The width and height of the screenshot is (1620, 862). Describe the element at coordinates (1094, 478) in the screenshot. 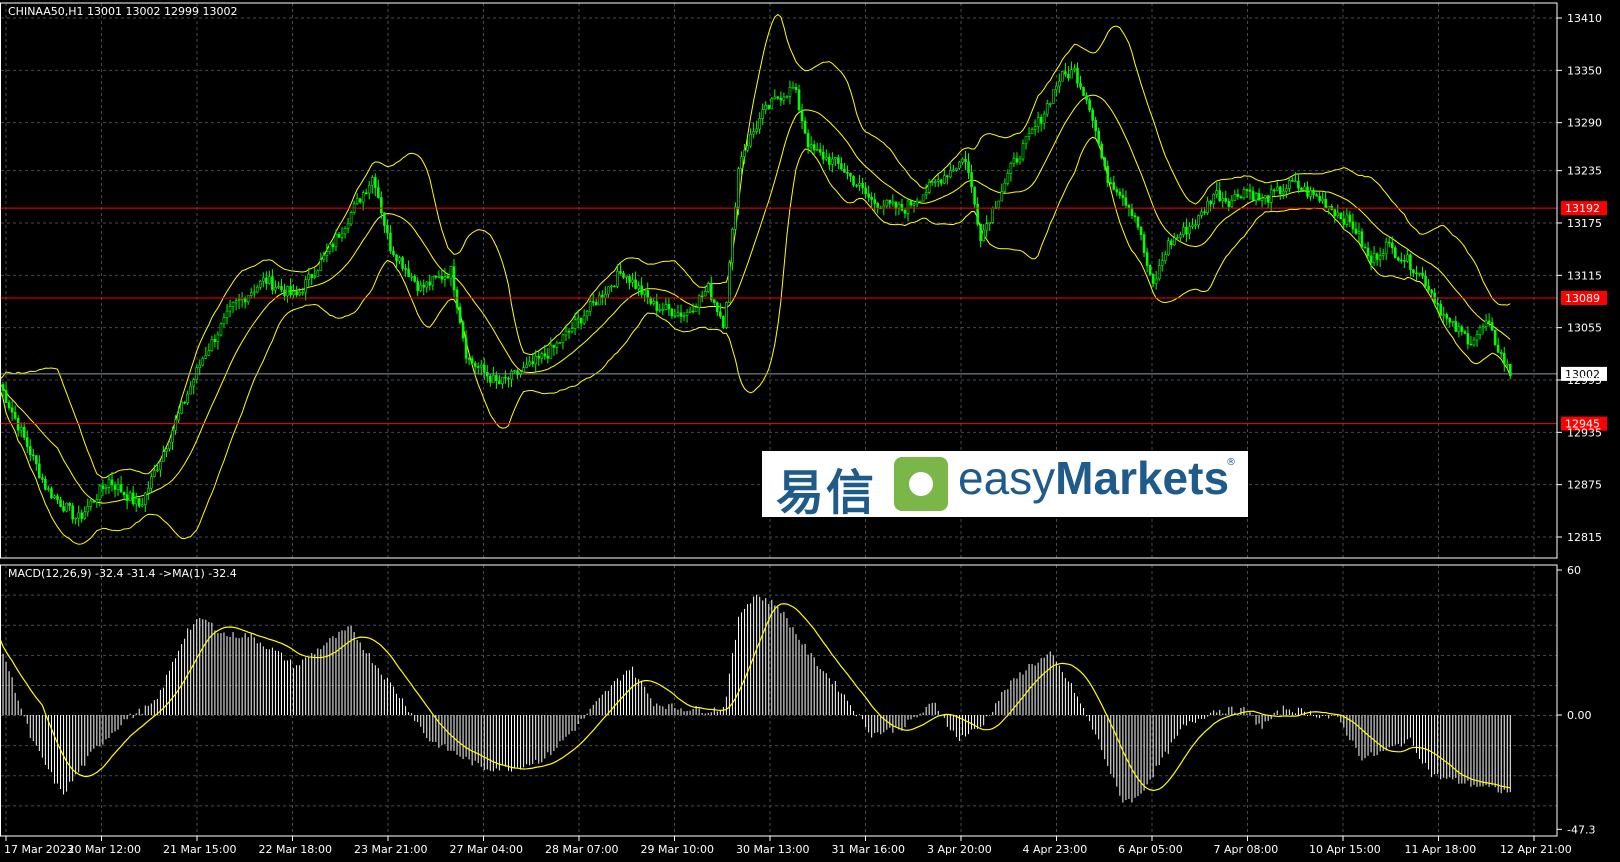

I see `logo-english-text: easyMarkets` at that location.